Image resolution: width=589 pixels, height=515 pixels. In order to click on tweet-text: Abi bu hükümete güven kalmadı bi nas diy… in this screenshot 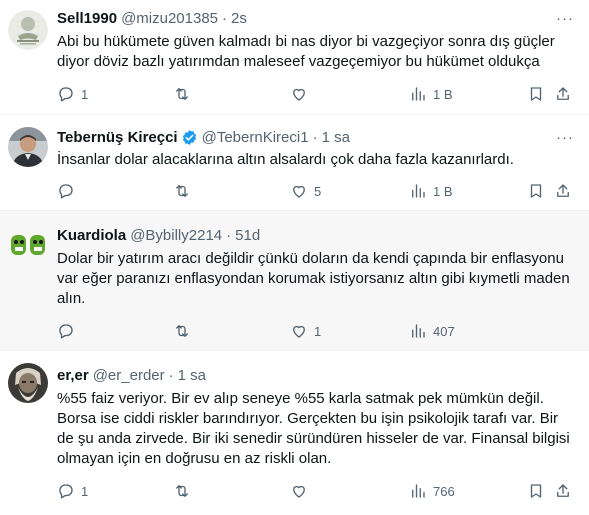, I will do `click(306, 51)`.